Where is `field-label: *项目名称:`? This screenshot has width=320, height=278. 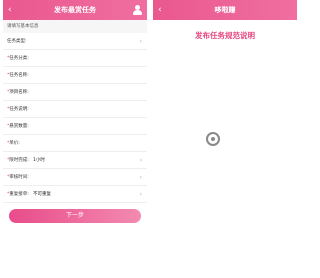
field-label: *项目名称: is located at coordinates (18, 92).